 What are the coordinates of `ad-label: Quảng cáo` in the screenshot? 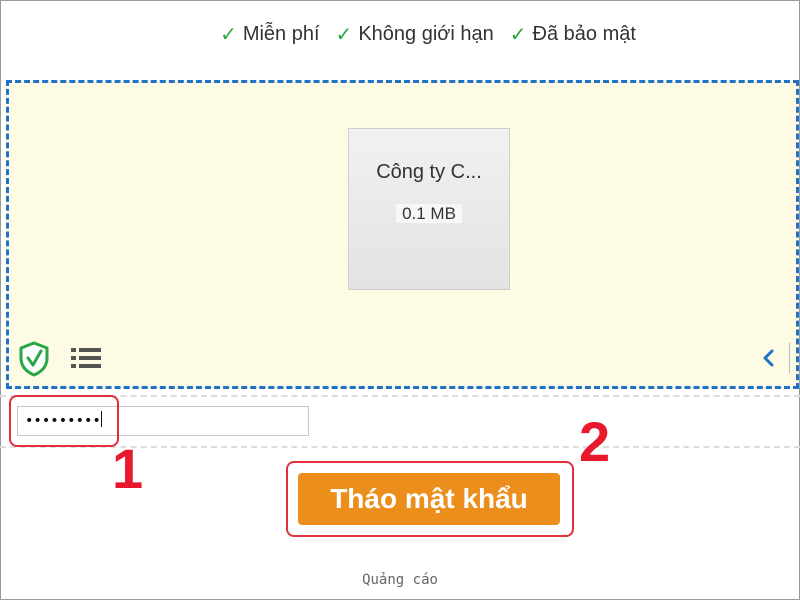 It's located at (400, 580).